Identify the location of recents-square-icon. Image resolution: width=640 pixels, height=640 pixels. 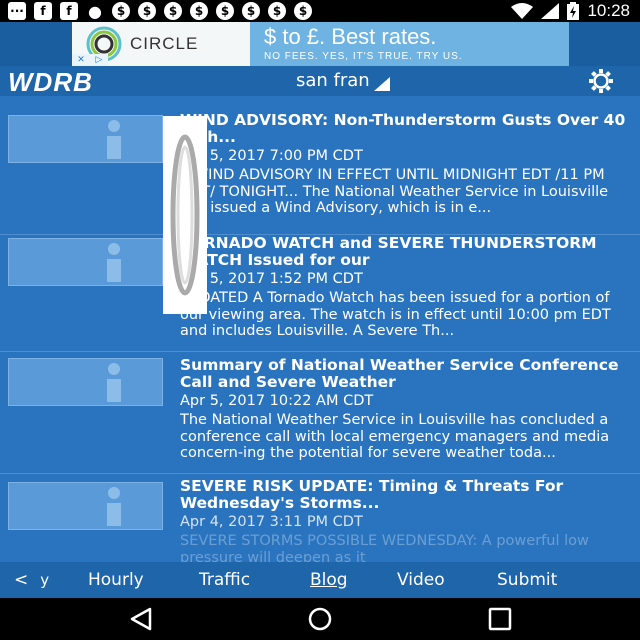
(500, 619).